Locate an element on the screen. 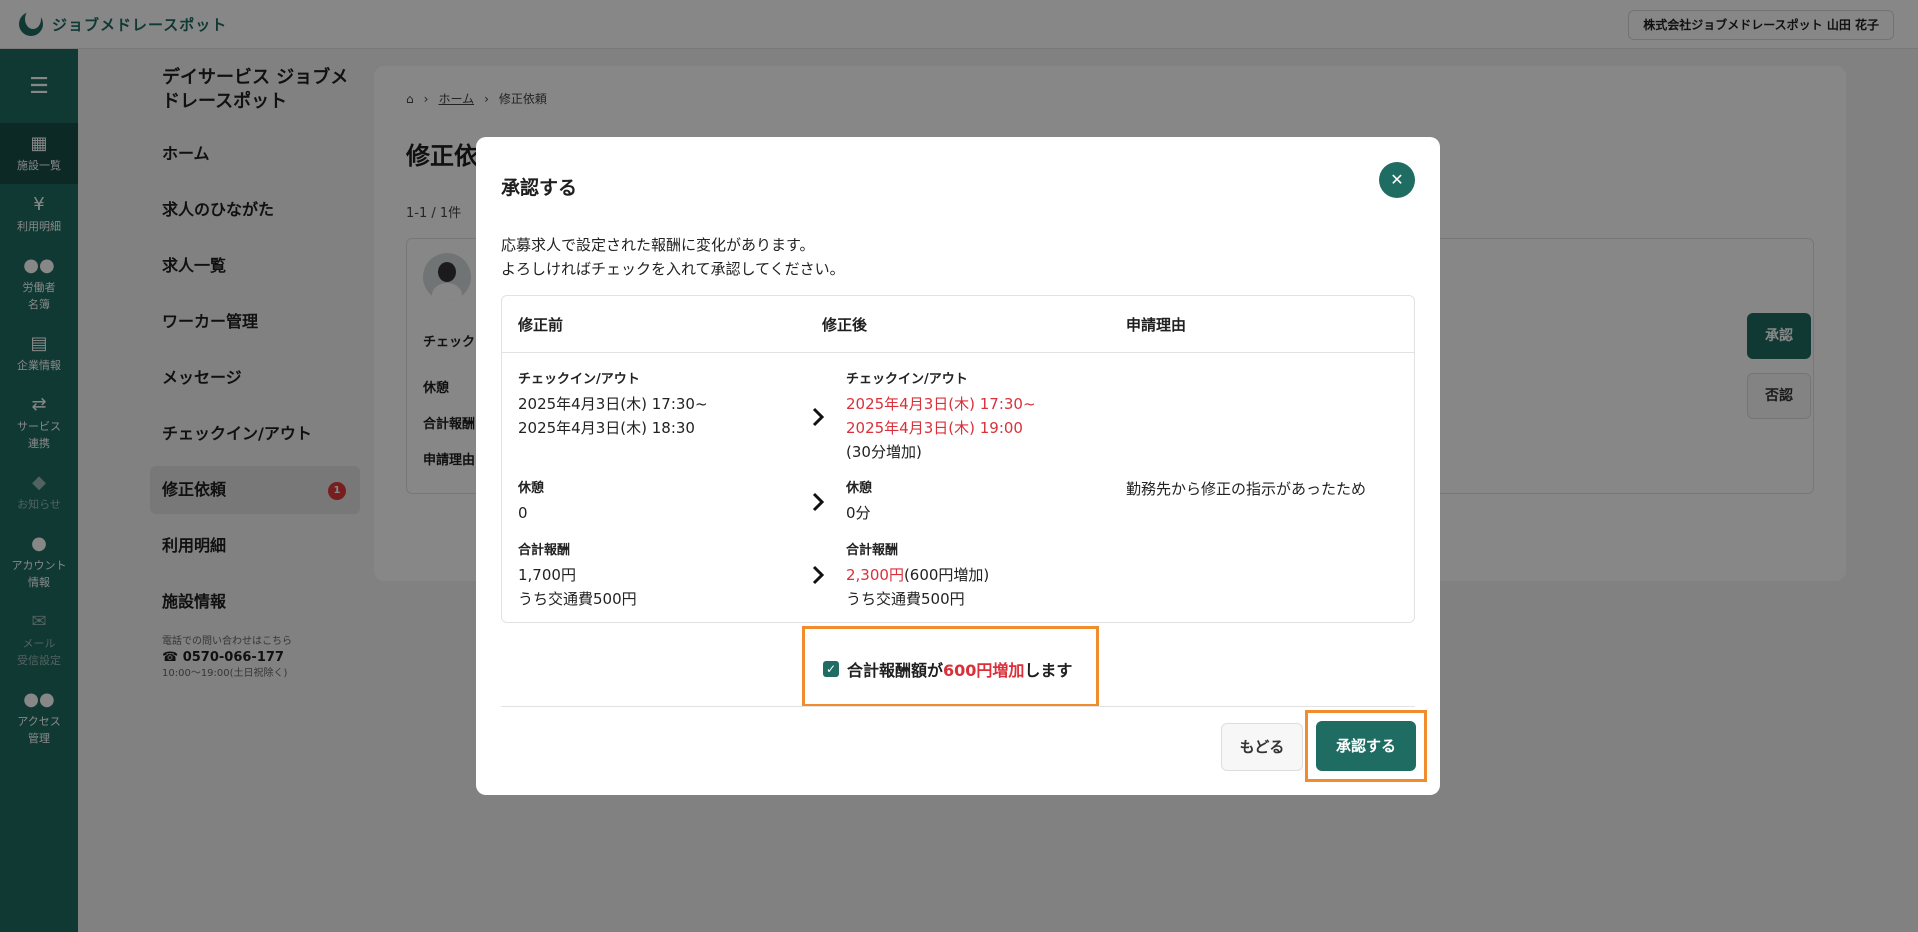  confirm-text-emphasis: 600円増加 is located at coordinates (984, 670).